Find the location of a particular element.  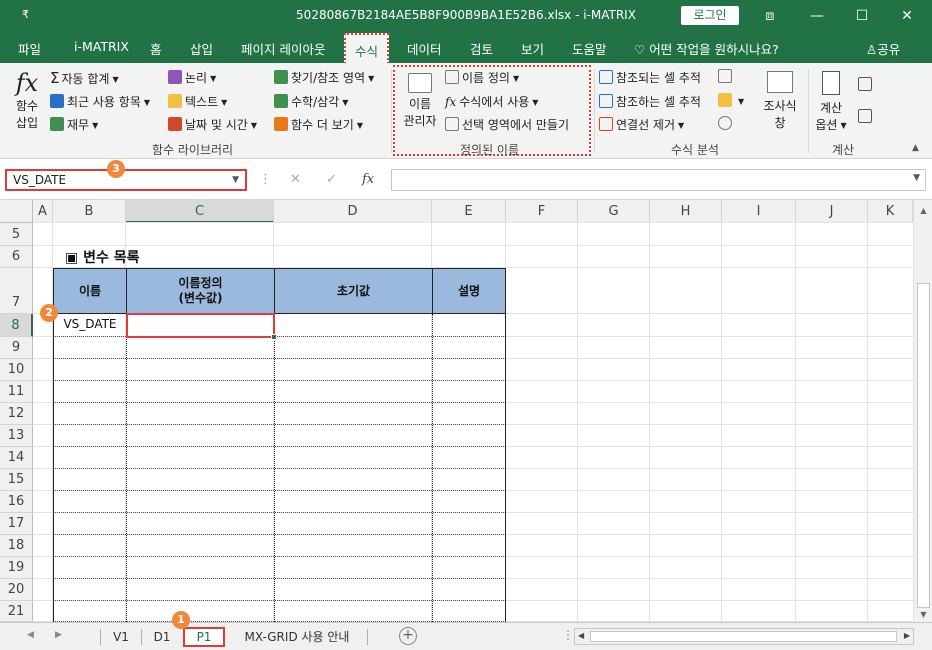

calculate-sheet-icon is located at coordinates (866, 116).